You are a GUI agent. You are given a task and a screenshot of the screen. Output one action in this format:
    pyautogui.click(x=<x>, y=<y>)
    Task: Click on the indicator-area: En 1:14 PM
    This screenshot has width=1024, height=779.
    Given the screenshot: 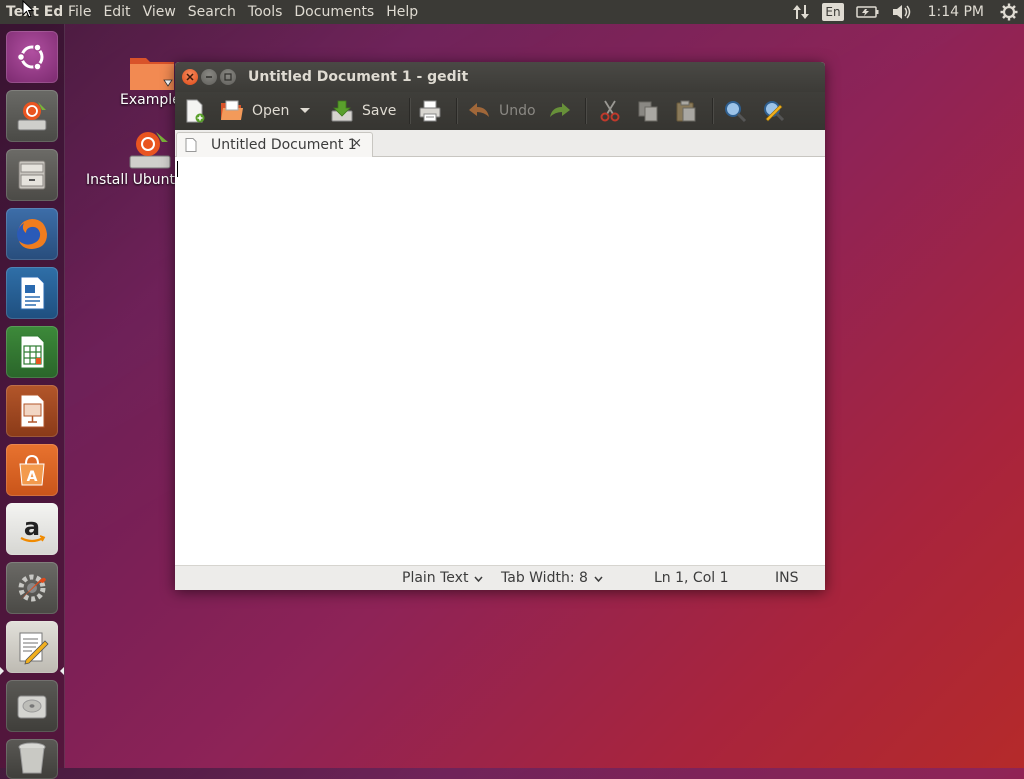 What is the action you would take?
    pyautogui.click(x=905, y=12)
    